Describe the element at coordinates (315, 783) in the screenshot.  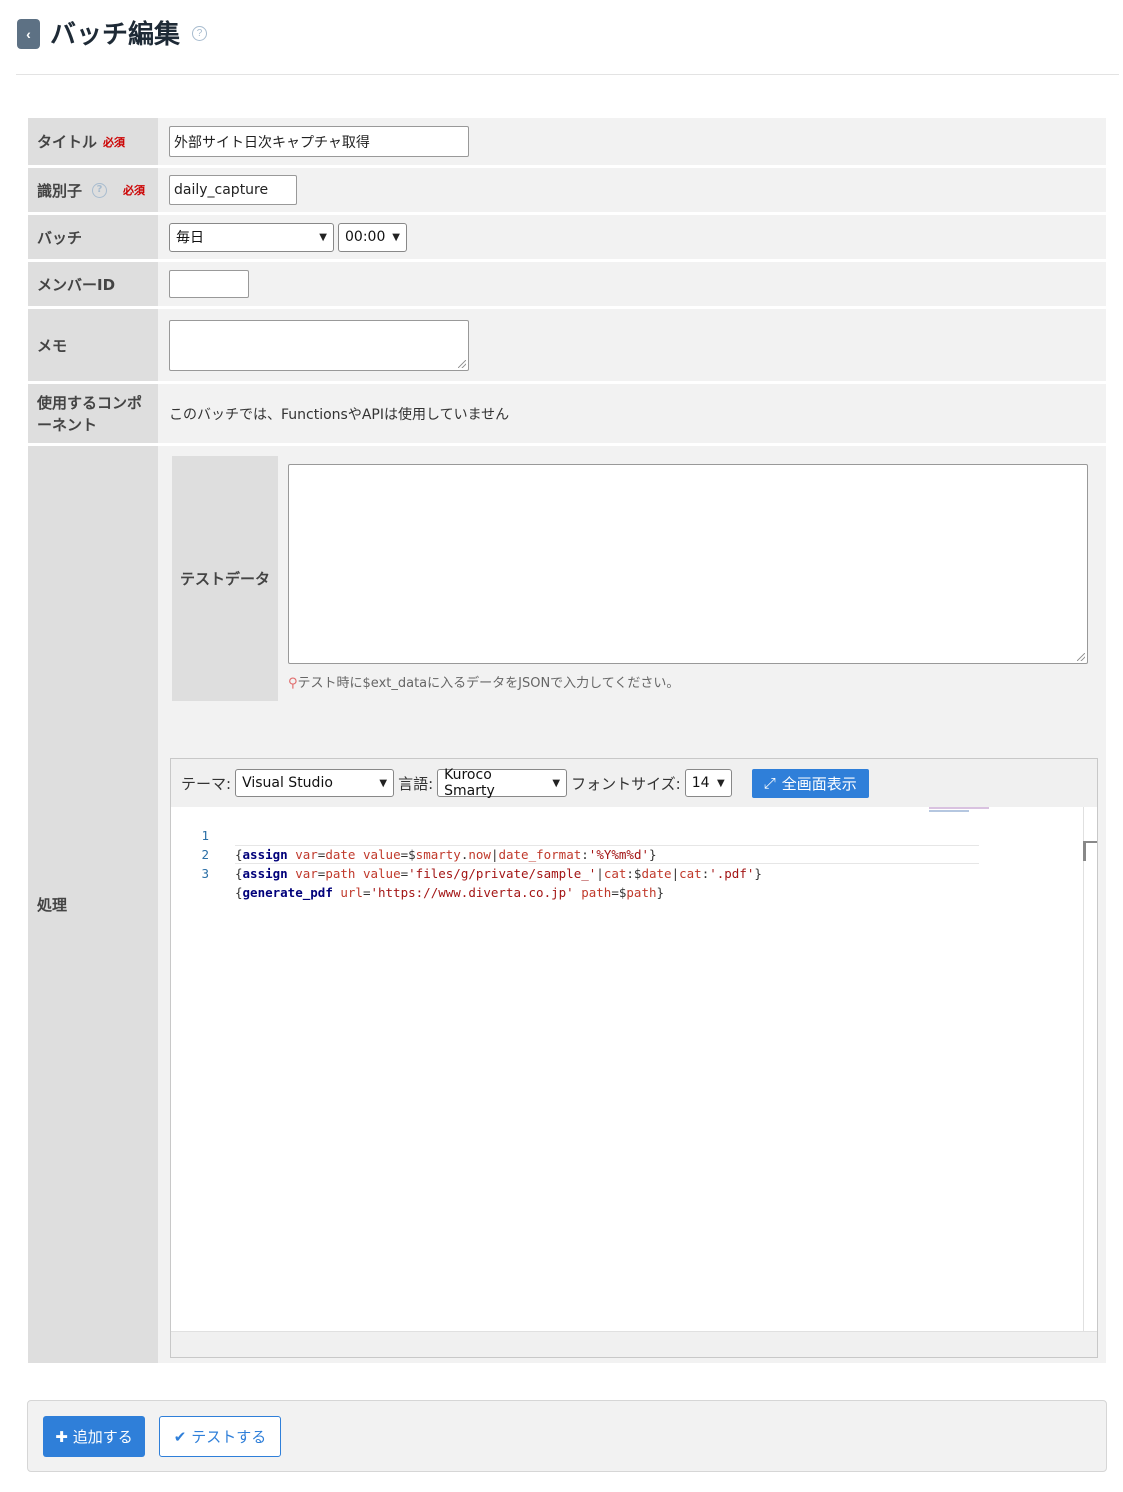
I see `theme-select: Visual Studio ▼` at that location.